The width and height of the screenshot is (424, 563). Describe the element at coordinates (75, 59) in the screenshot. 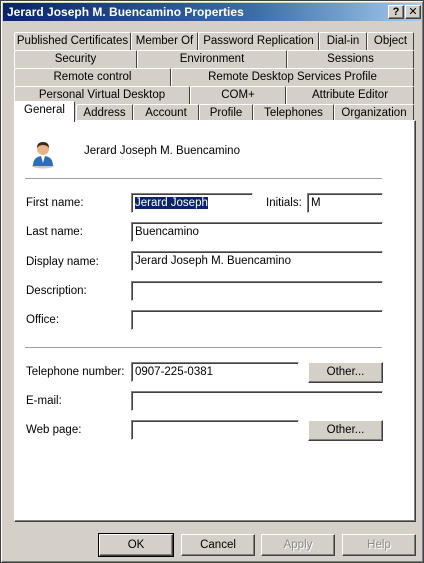

I see `tab-security: Security` at that location.